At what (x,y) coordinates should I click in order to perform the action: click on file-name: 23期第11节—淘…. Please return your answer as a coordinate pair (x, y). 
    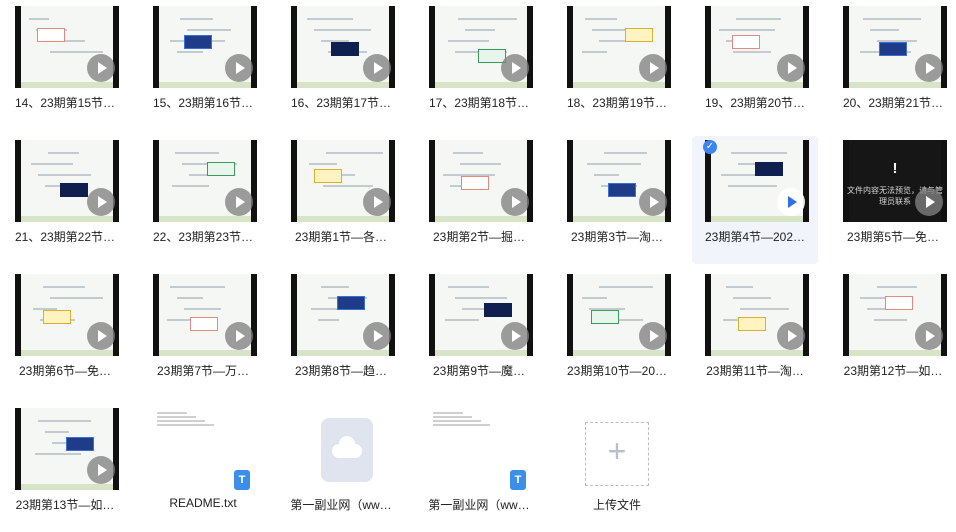
    Looking at the image, I should click on (755, 370).